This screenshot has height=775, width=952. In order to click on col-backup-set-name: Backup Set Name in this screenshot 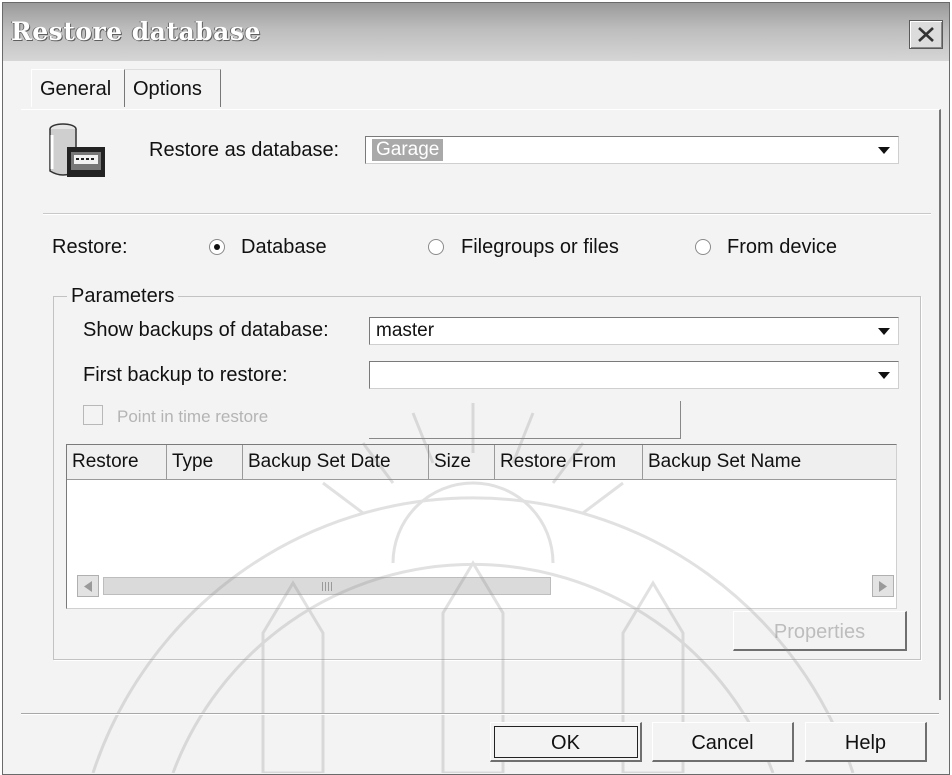, I will do `click(769, 462)`.